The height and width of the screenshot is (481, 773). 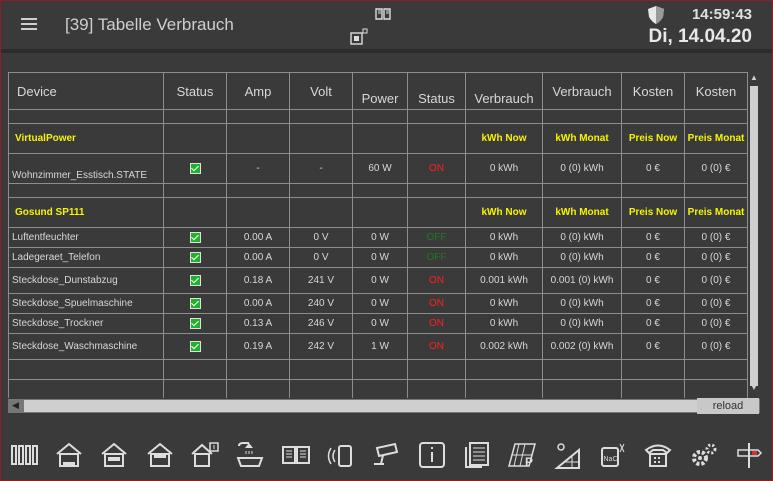 What do you see at coordinates (754, 77) in the screenshot?
I see `scroll-up-icon: ▲` at bounding box center [754, 77].